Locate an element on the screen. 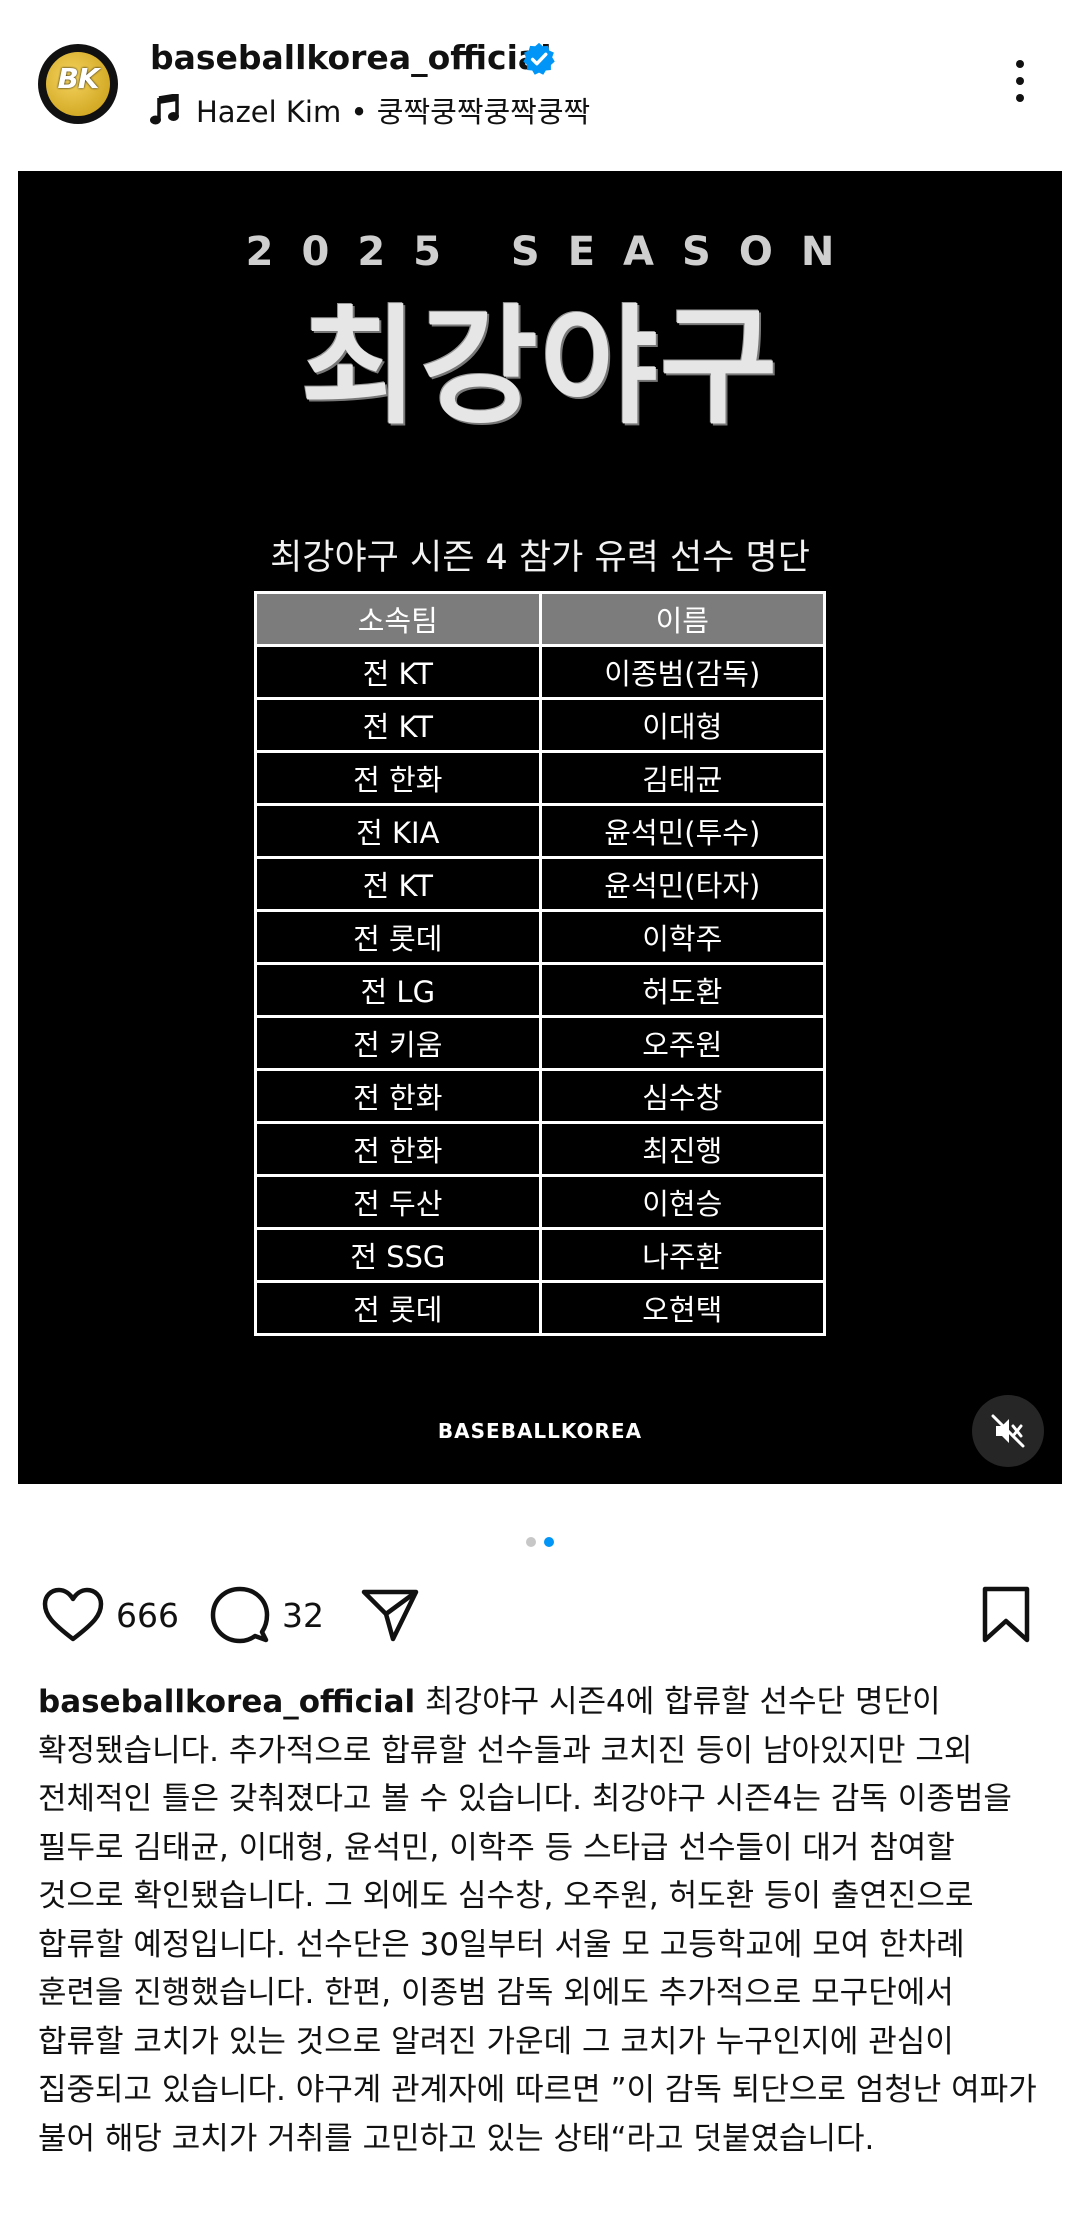 This screenshot has width=1080, height=2228. bookmark-icon is located at coordinates (1006, 1614).